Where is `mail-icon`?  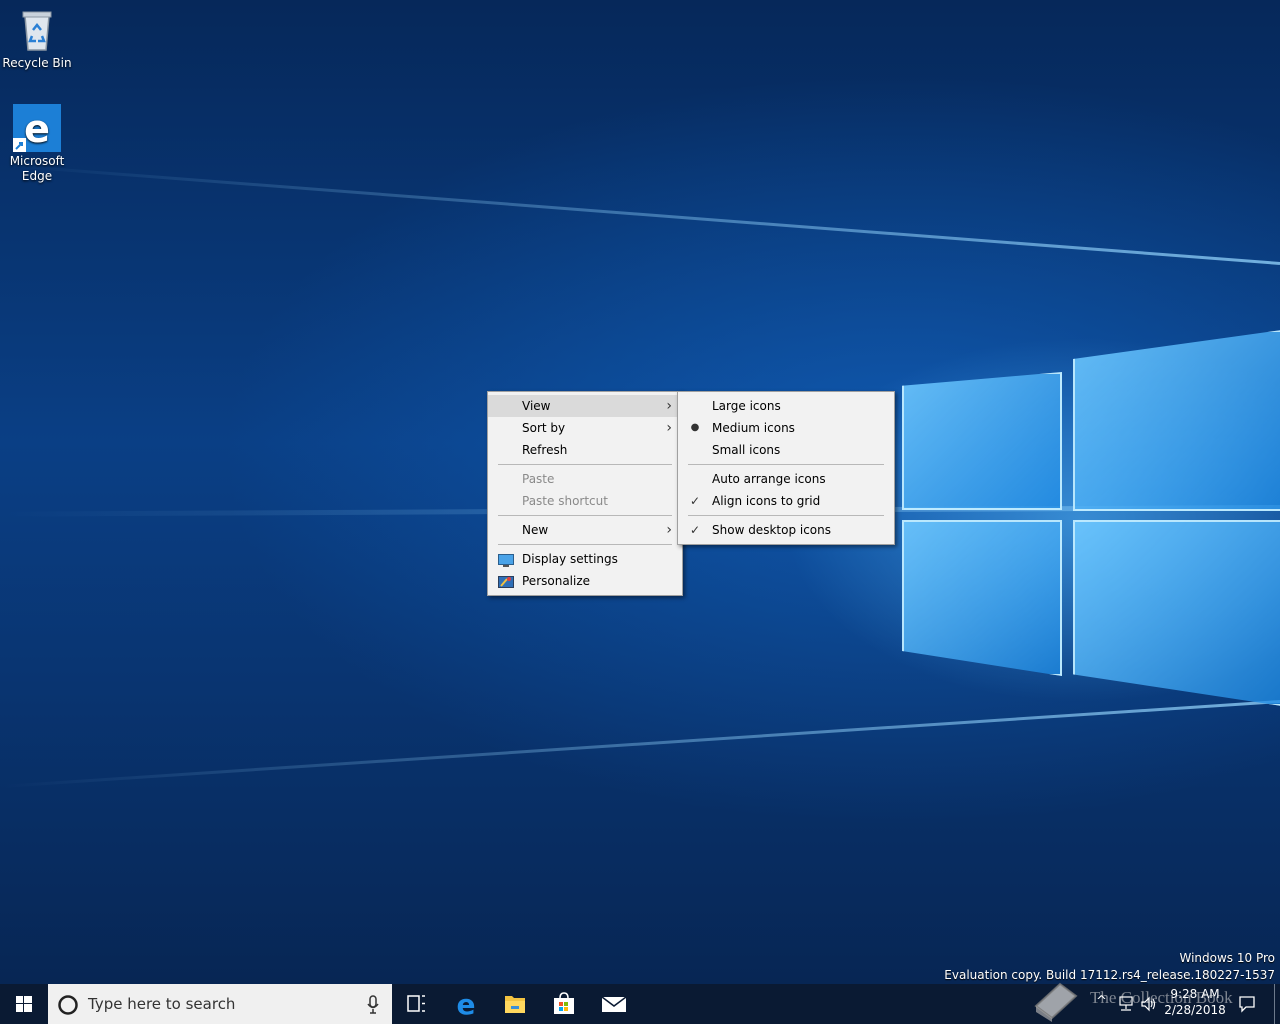
mail-icon is located at coordinates (614, 1004).